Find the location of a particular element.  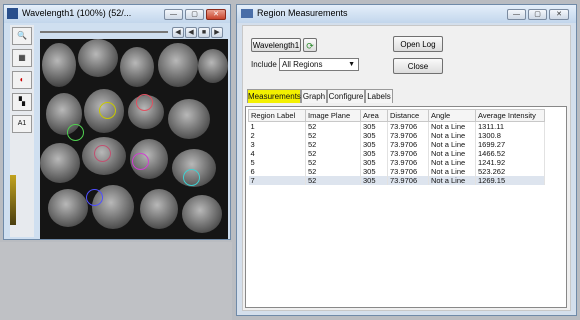

col-region-label: Region Label is located at coordinates (277, 115).